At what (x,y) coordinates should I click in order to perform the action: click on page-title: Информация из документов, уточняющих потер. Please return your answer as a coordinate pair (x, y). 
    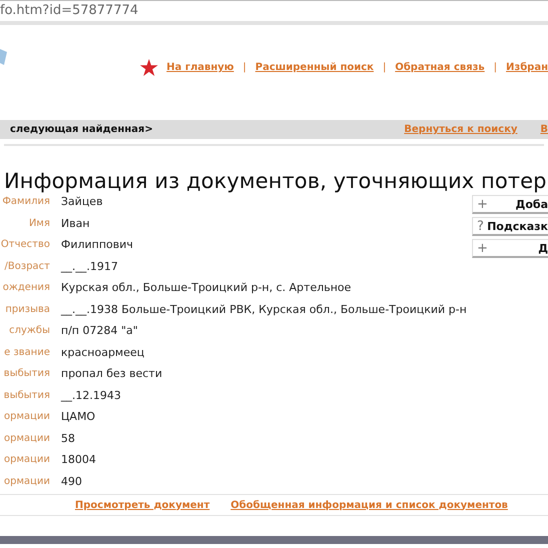
    Looking at the image, I should click on (275, 181).